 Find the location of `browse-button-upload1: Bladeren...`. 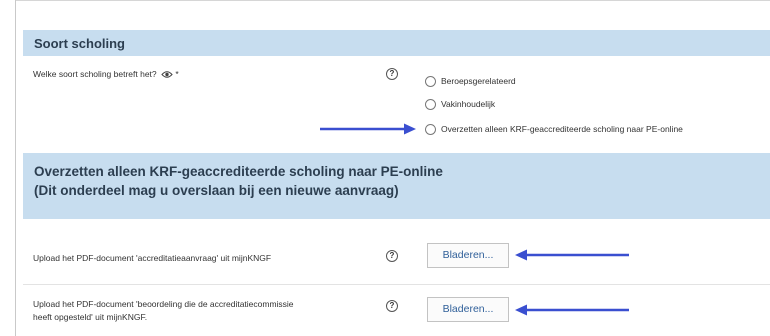

browse-button-upload1: Bladeren... is located at coordinates (468, 255).